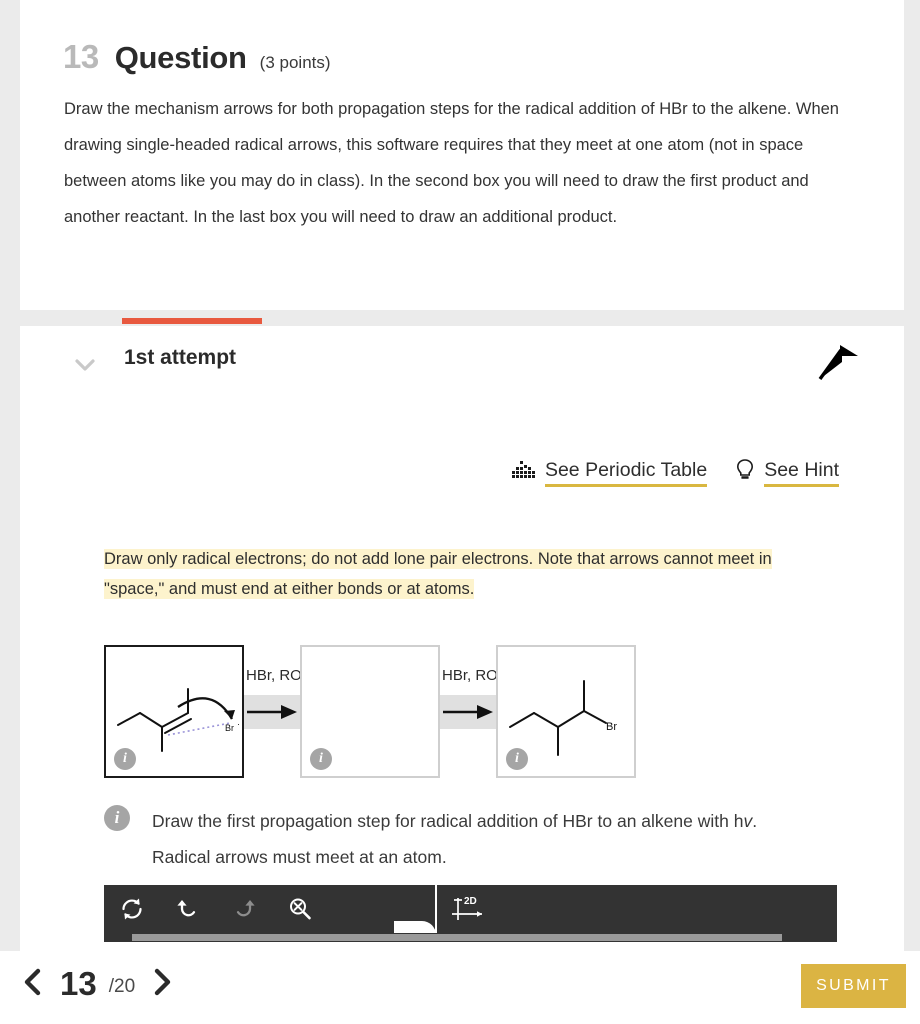  I want to click on question-header: 13 Question (3 points), so click(462, 38).